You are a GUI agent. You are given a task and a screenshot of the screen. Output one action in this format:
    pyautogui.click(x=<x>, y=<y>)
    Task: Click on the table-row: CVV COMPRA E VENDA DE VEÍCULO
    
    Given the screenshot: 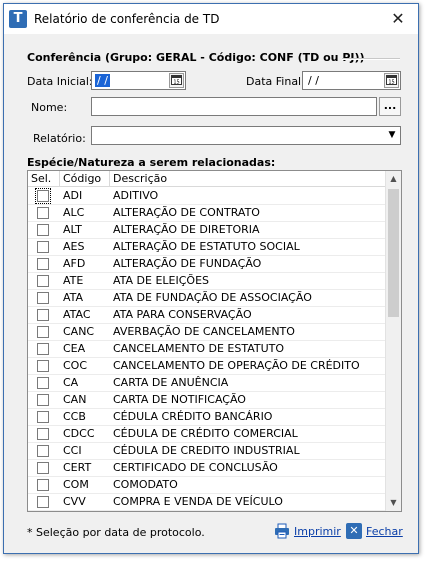 What is the action you would take?
    pyautogui.click(x=207, y=502)
    